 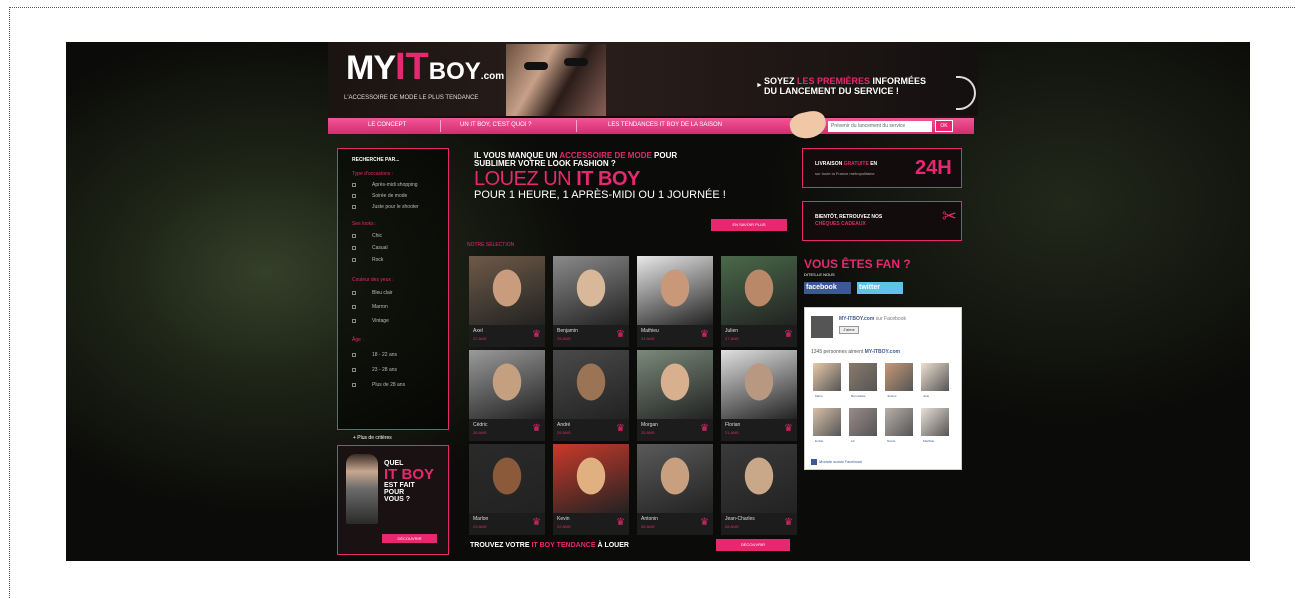 I want to click on boy-card: Cédric 26 ANS ♛, so click(x=507, y=395).